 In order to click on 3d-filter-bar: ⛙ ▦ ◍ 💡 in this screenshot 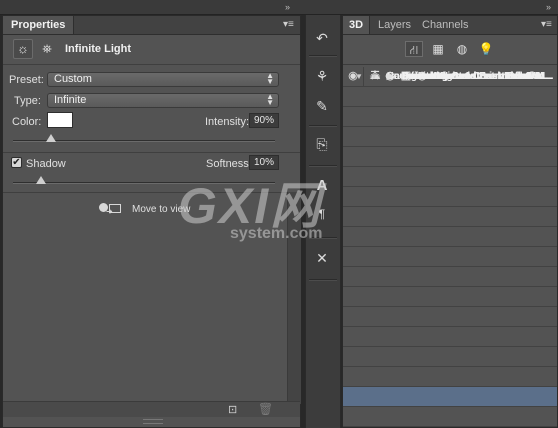, I will do `click(450, 49)`.